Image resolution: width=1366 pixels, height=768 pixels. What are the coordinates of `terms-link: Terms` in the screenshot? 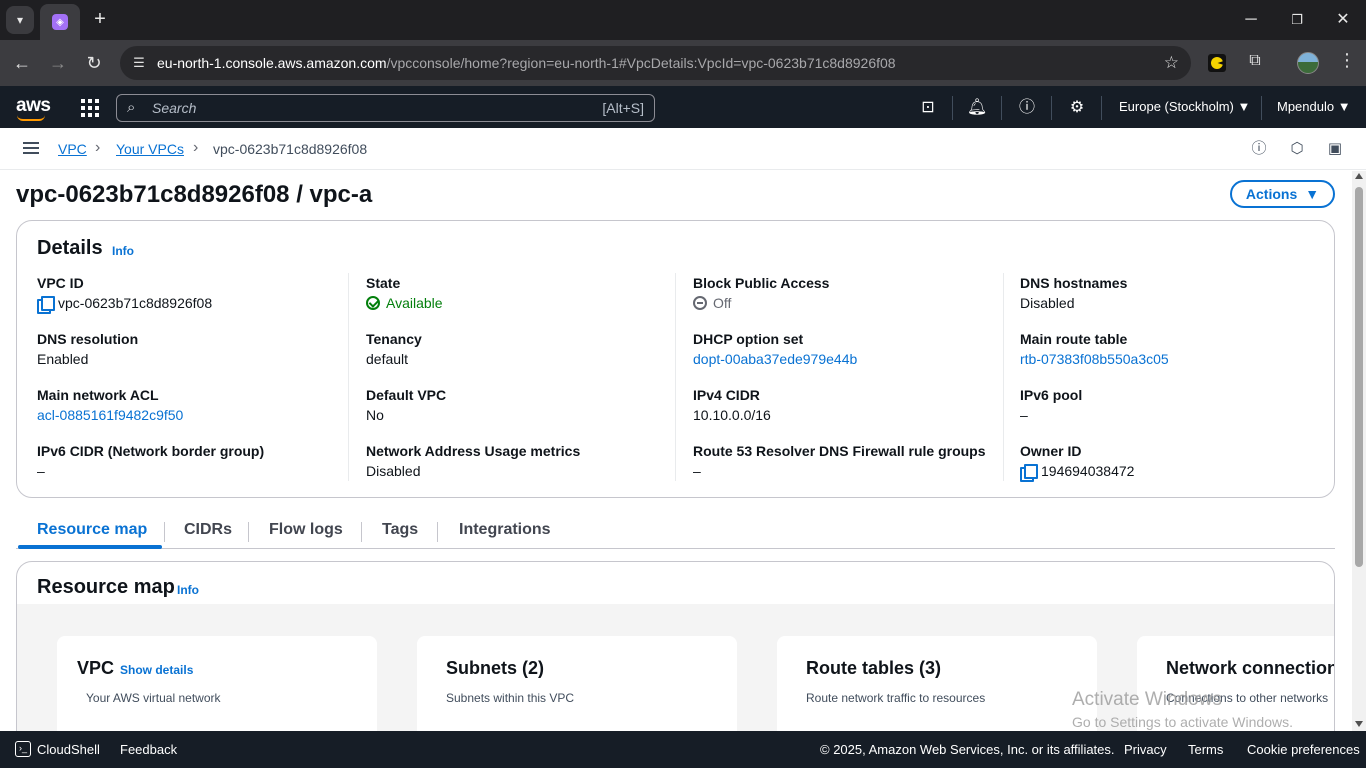 It's located at (1205, 749).